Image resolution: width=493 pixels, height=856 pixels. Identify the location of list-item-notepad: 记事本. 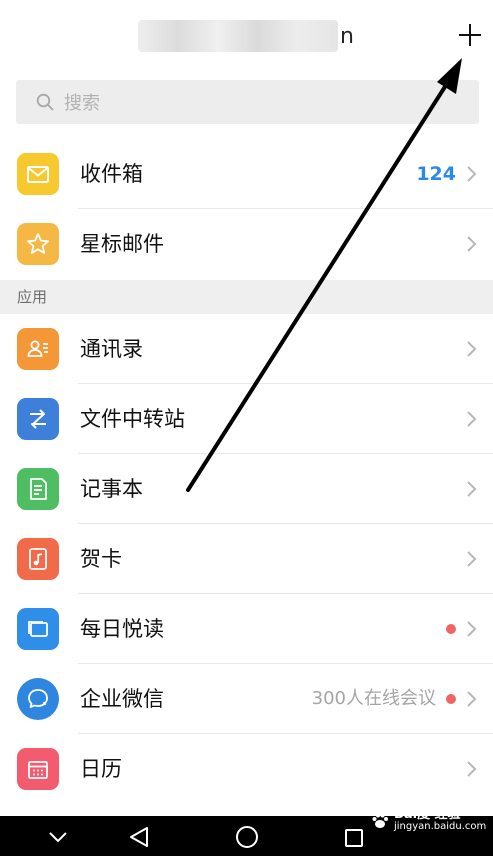
(246, 489).